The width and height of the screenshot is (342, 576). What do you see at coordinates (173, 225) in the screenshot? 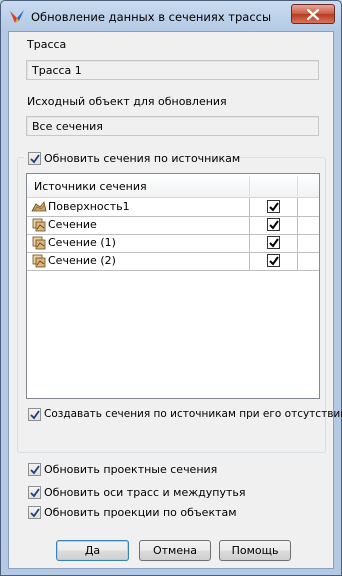
I see `table-row: Сечение` at bounding box center [173, 225].